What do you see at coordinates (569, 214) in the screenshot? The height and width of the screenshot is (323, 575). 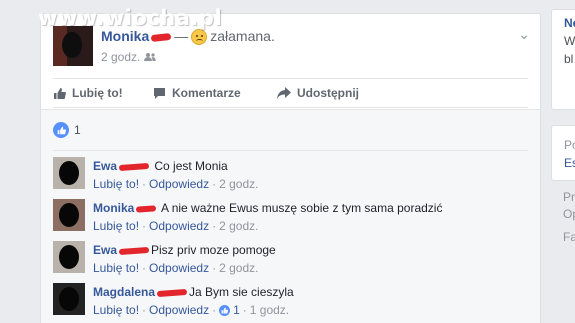 I see `footer-link: Op` at bounding box center [569, 214].